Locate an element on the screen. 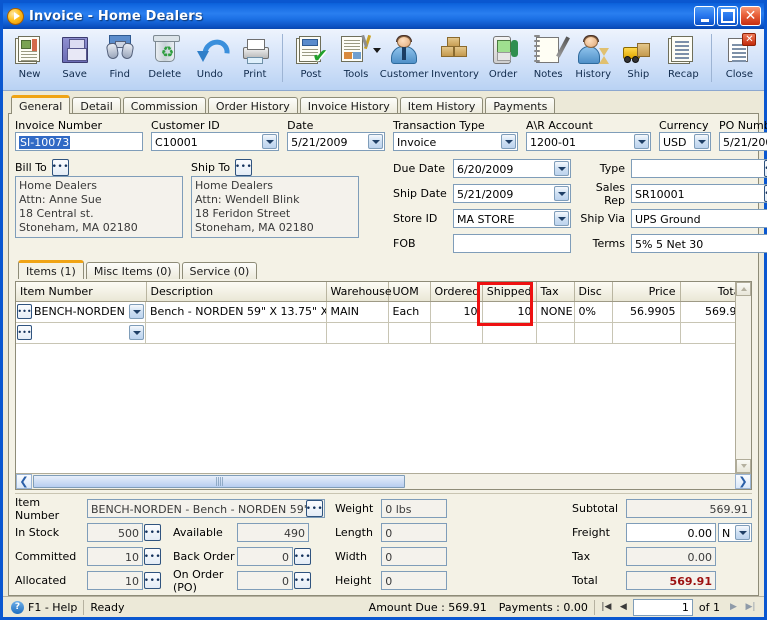 The height and width of the screenshot is (620, 767). height-value: 0 is located at coordinates (414, 580).